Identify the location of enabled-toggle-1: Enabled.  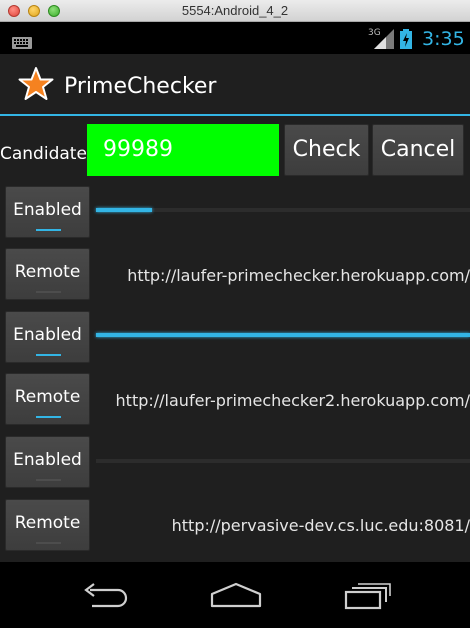
(47, 212).